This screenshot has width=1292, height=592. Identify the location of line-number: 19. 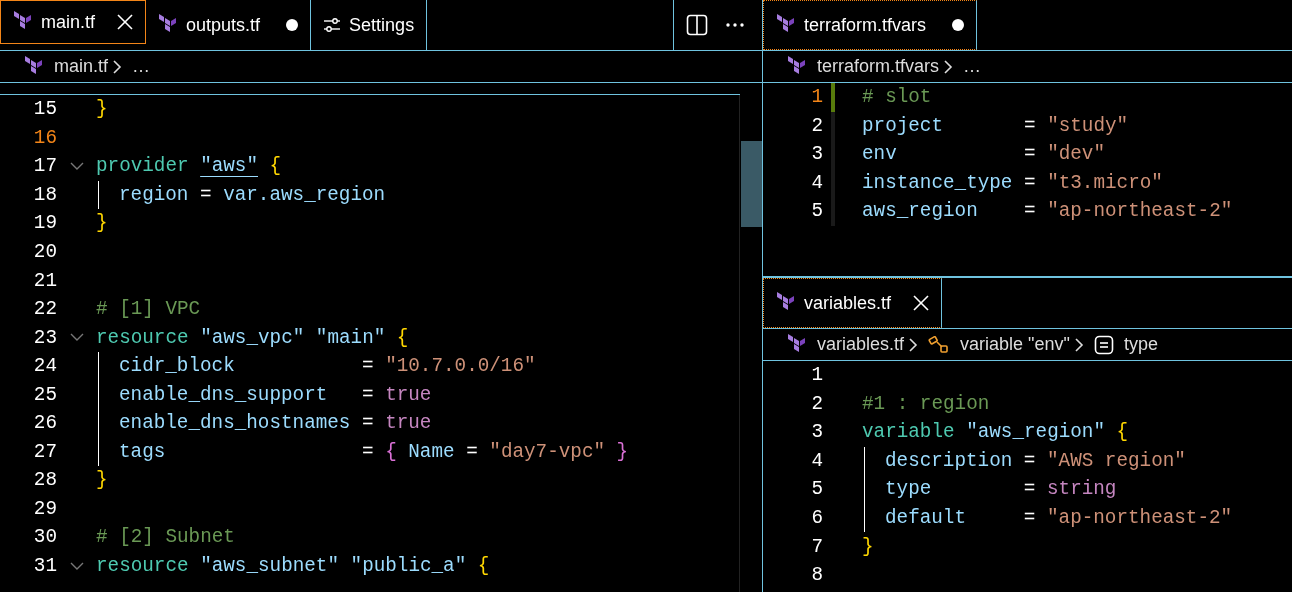
(44, 223).